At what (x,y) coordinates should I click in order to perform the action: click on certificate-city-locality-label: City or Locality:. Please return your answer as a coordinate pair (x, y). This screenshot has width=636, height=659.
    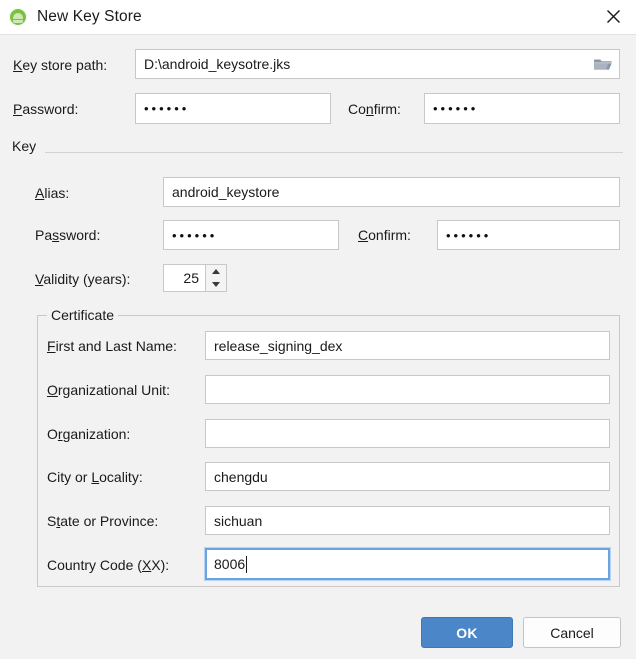
    Looking at the image, I should click on (95, 477).